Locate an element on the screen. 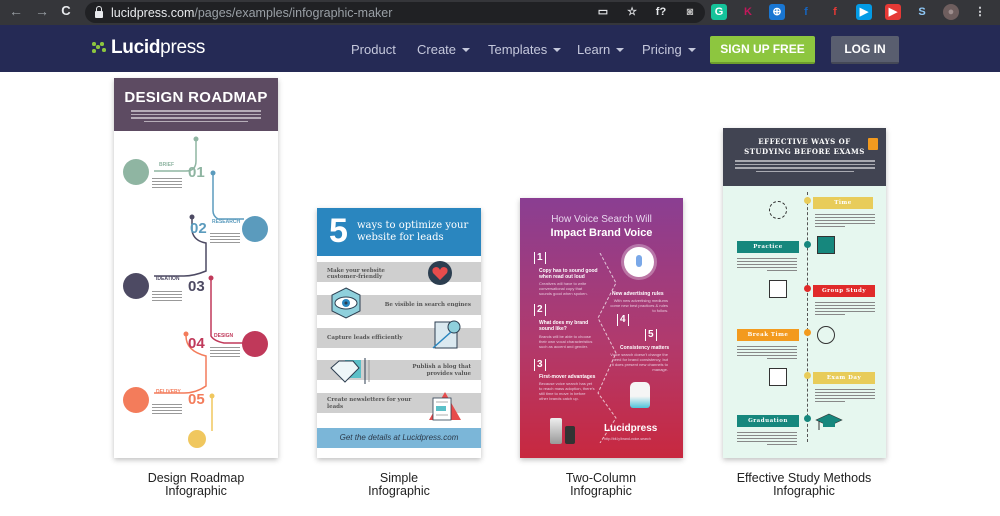 This screenshot has width=1000, height=516. step-number: 01 is located at coordinates (196, 172).